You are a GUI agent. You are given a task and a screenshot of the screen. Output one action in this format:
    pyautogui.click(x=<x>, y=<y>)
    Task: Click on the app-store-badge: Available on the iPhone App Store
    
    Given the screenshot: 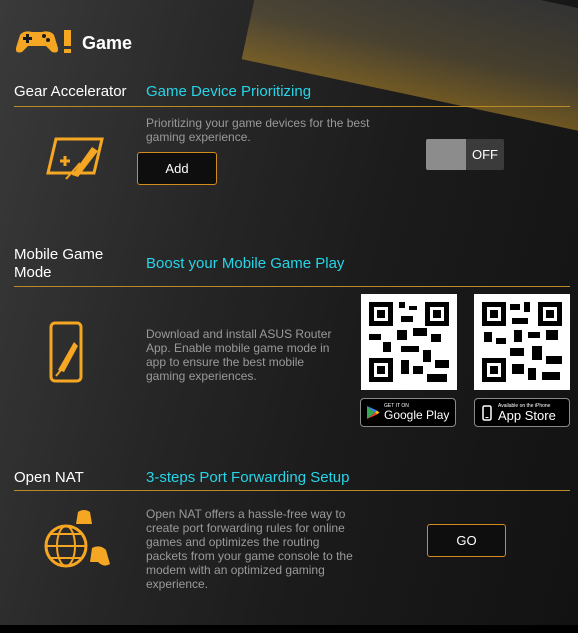 What is the action you would take?
    pyautogui.click(x=522, y=412)
    